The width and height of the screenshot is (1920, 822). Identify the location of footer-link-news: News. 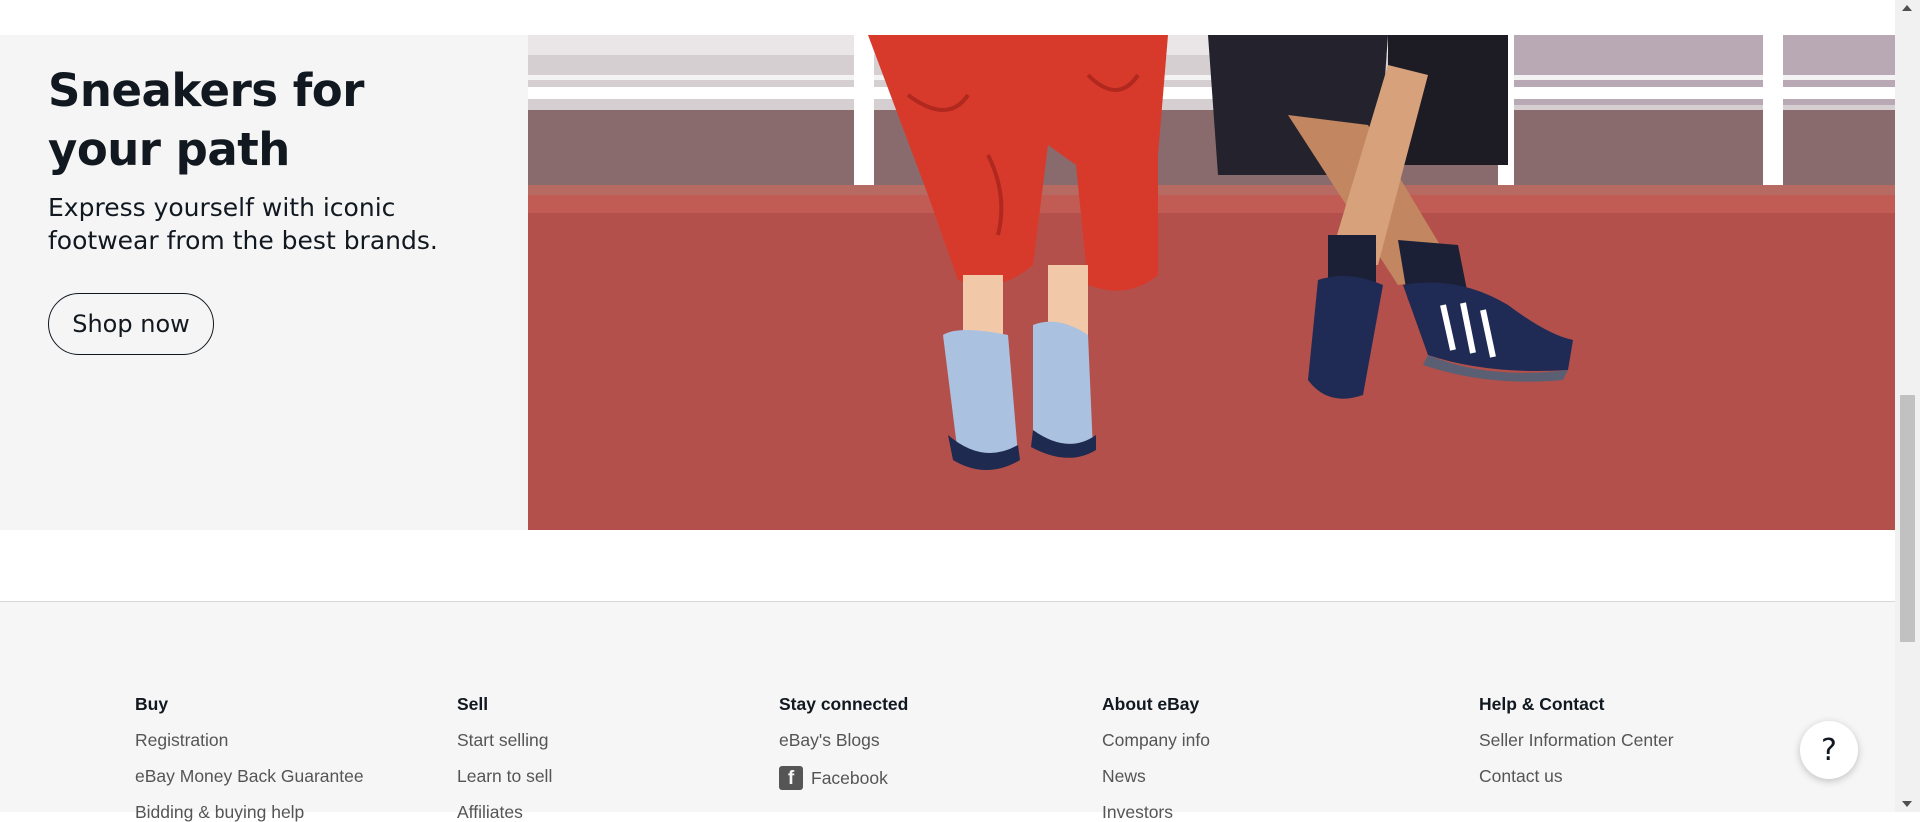
(1124, 776).